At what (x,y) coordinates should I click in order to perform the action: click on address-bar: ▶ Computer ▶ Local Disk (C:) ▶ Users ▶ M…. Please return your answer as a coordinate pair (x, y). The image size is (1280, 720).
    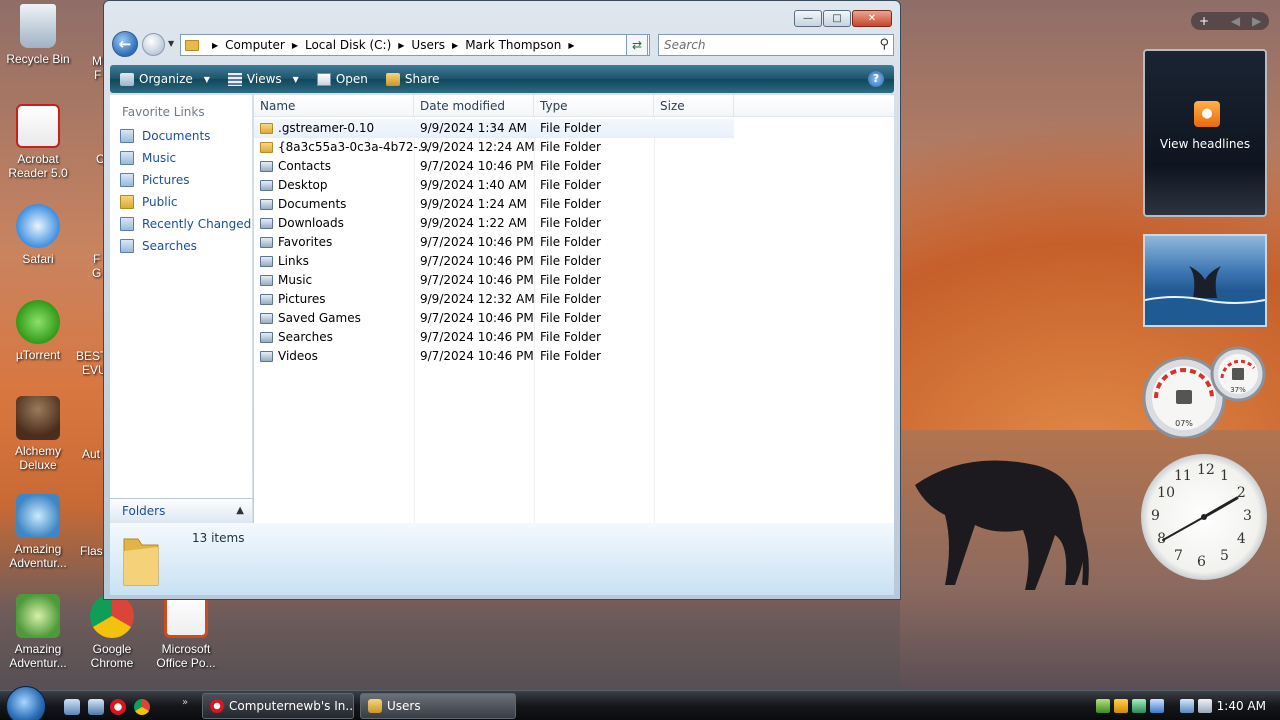
    Looking at the image, I should click on (415, 45).